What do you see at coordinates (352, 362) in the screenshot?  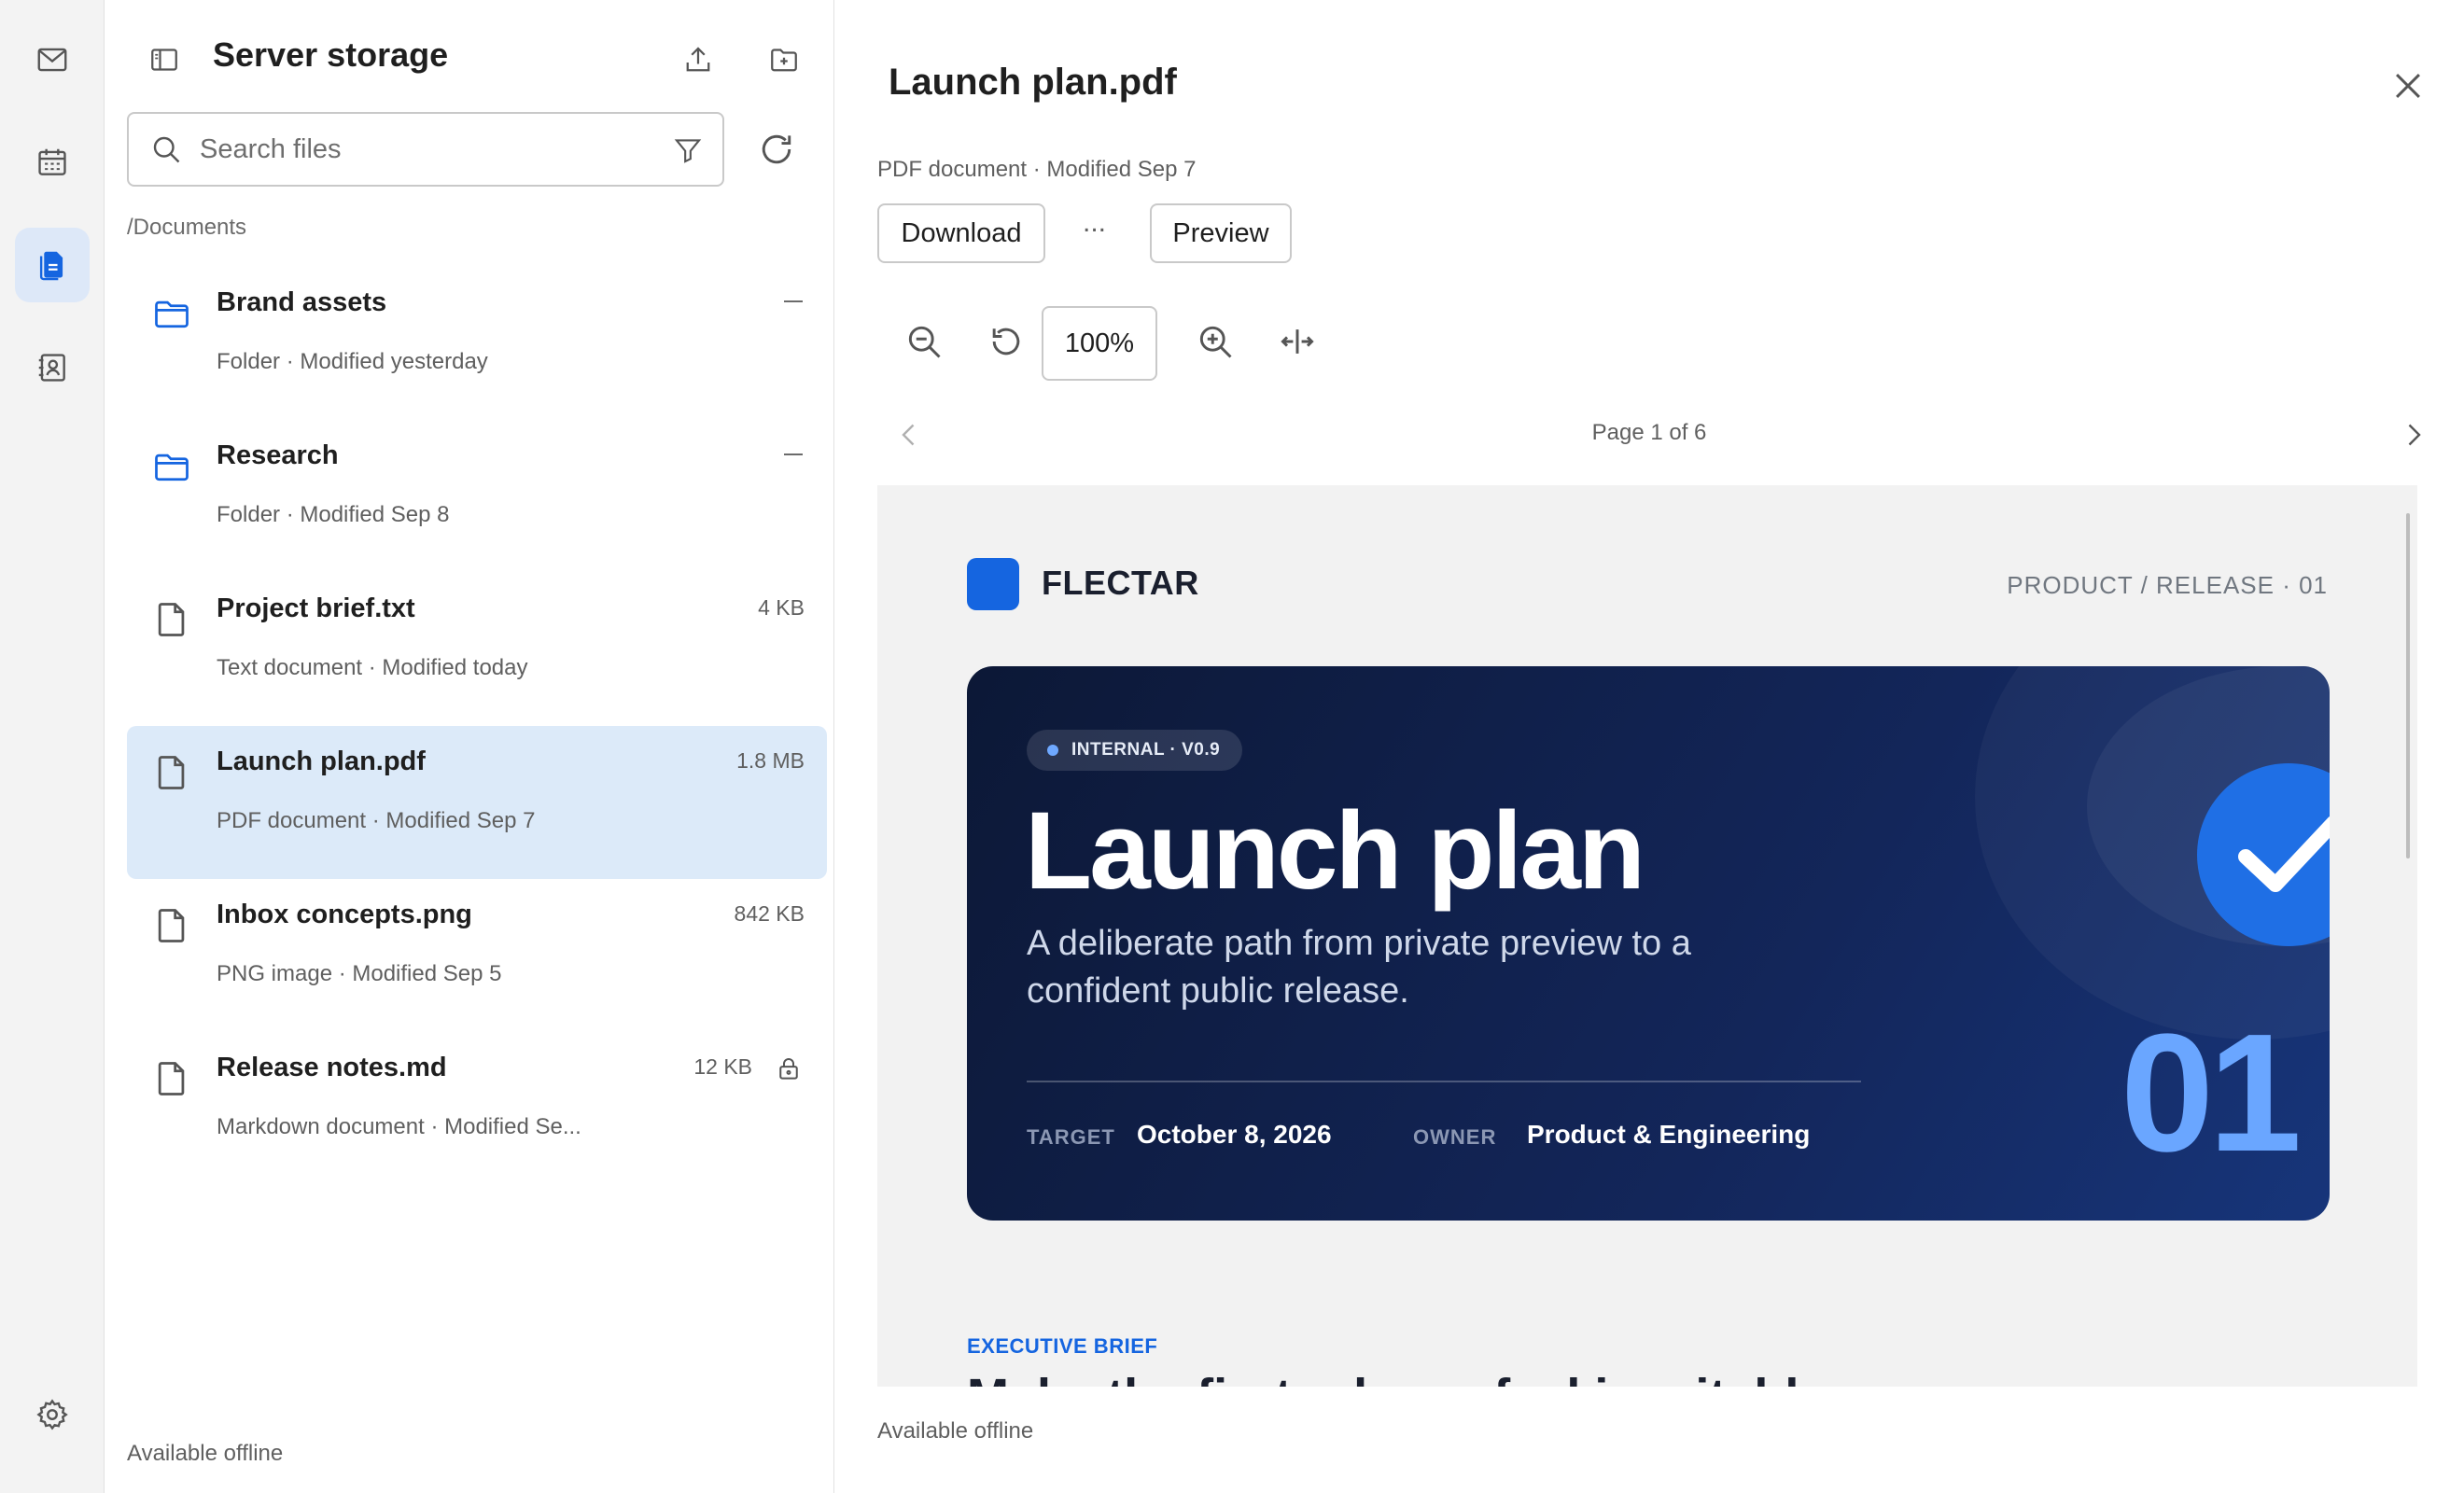 I see `file-meta: Folder · Modified yesterday` at bounding box center [352, 362].